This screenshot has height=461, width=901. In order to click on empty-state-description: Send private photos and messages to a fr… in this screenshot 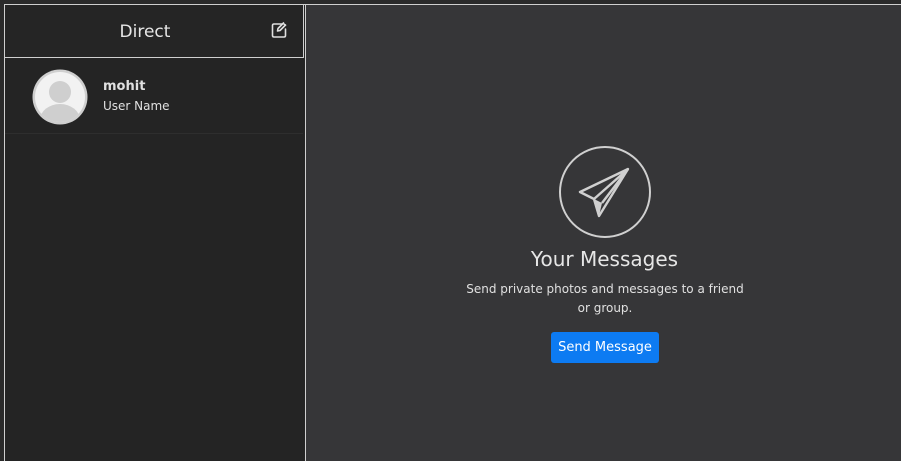, I will do `click(605, 298)`.